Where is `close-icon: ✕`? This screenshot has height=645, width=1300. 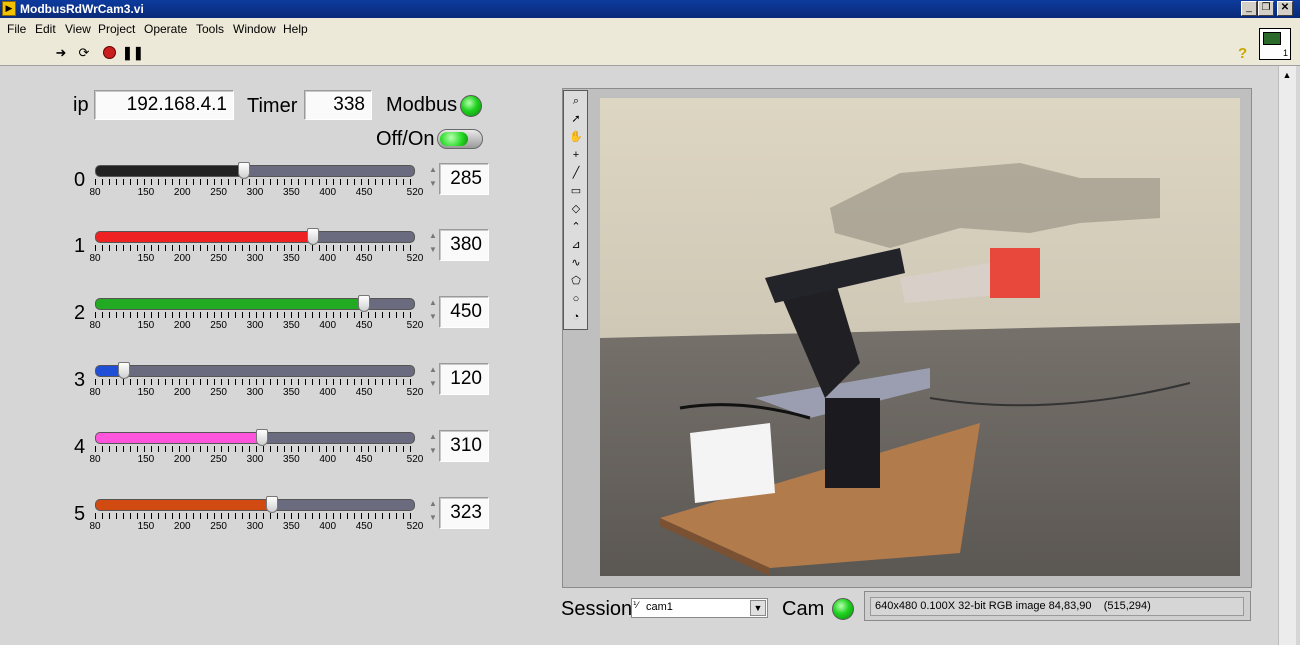 close-icon: ✕ is located at coordinates (1285, 8).